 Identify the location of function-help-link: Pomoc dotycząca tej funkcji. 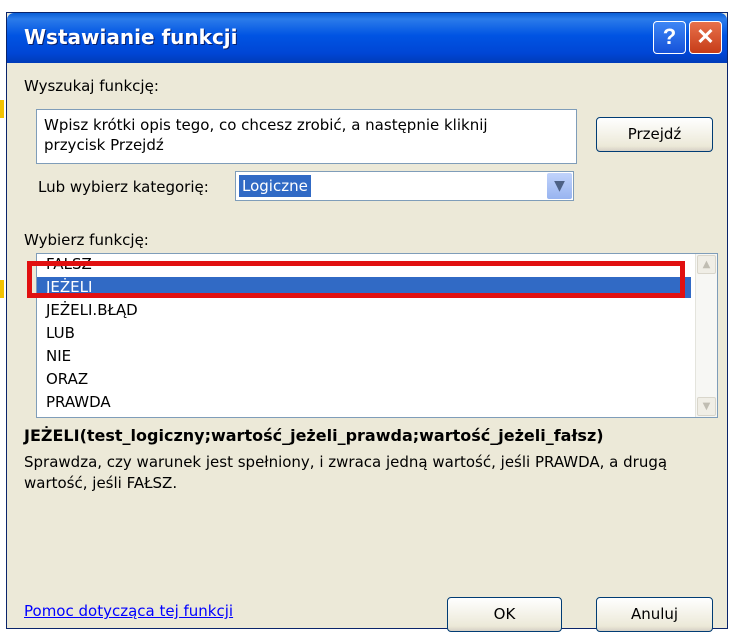
(128, 611).